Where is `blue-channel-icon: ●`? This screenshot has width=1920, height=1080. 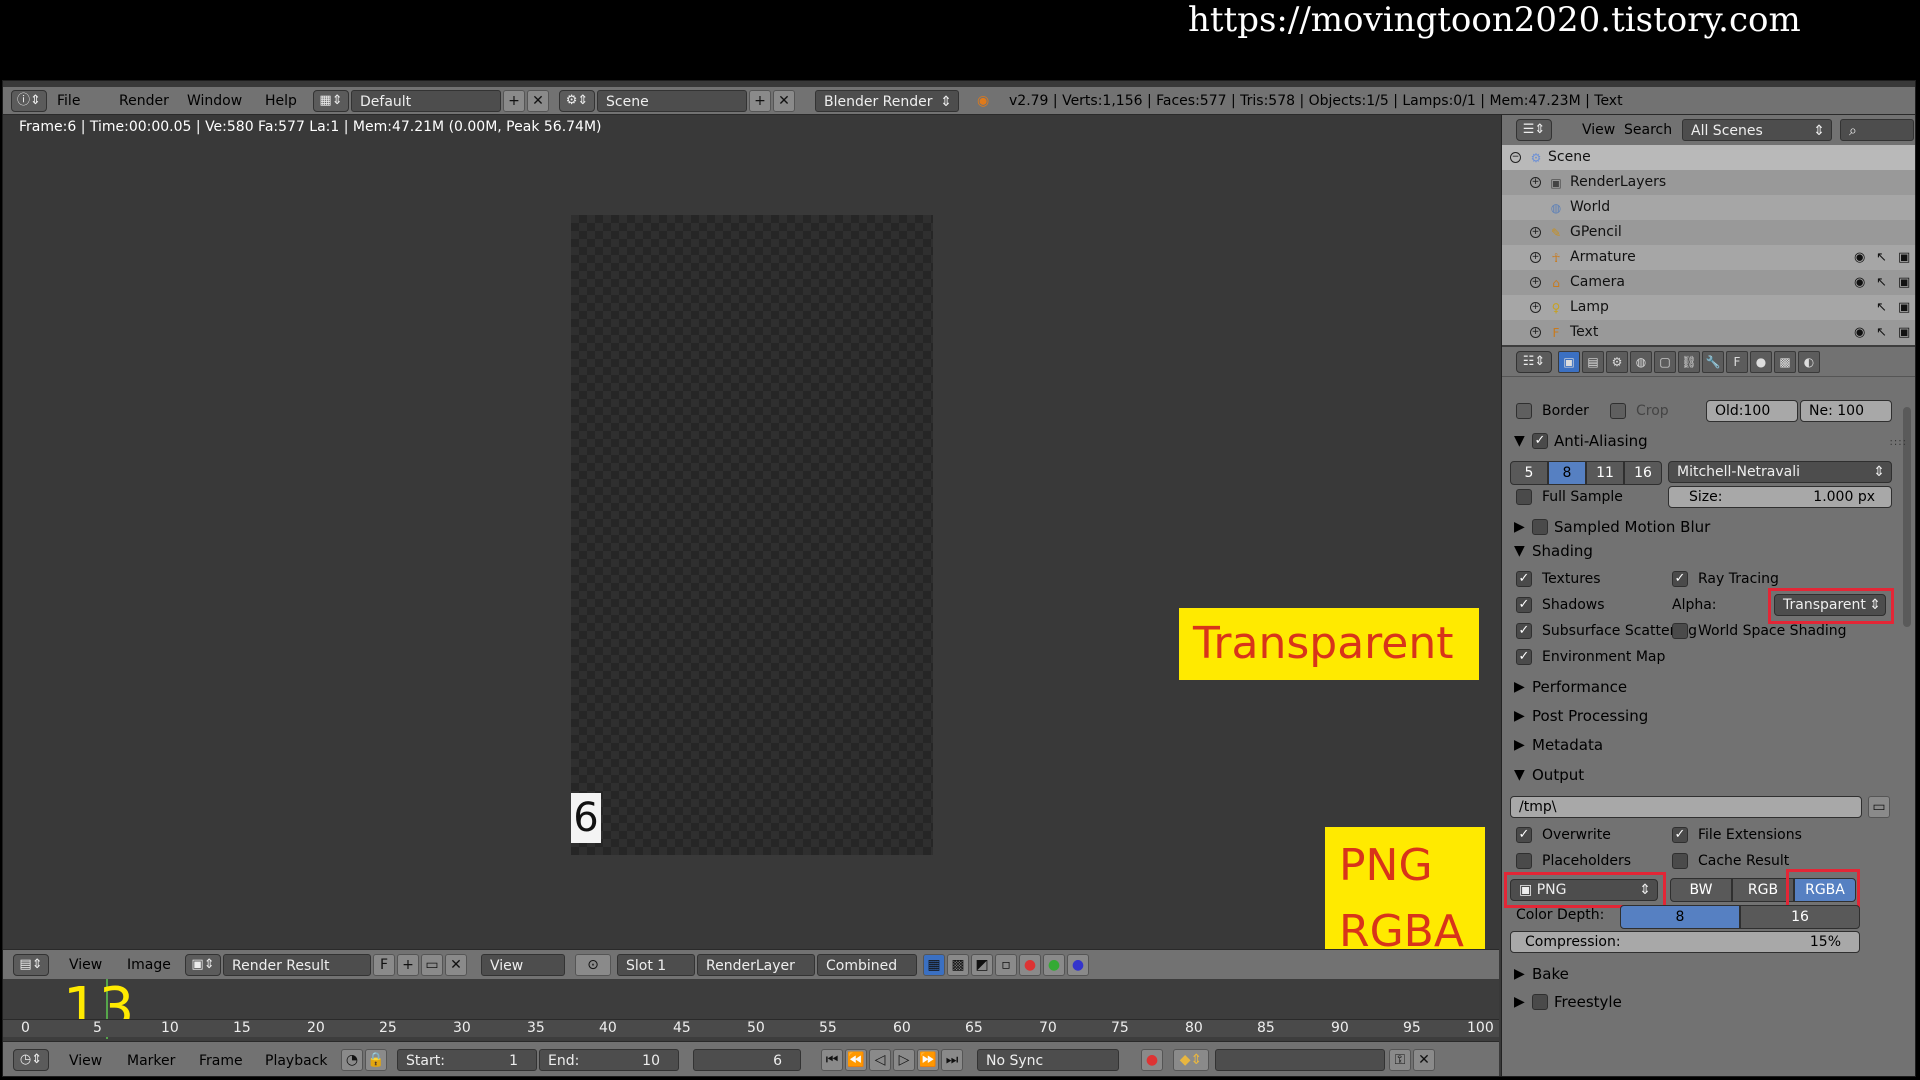
blue-channel-icon: ● is located at coordinates (1078, 965).